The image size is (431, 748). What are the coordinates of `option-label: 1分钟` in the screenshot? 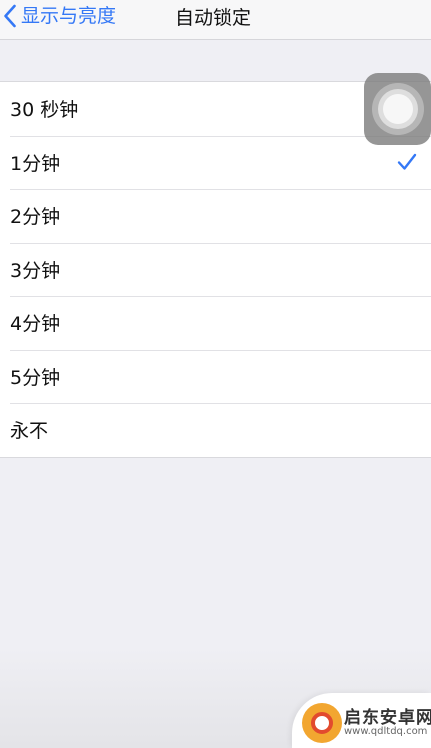 It's located at (35, 163).